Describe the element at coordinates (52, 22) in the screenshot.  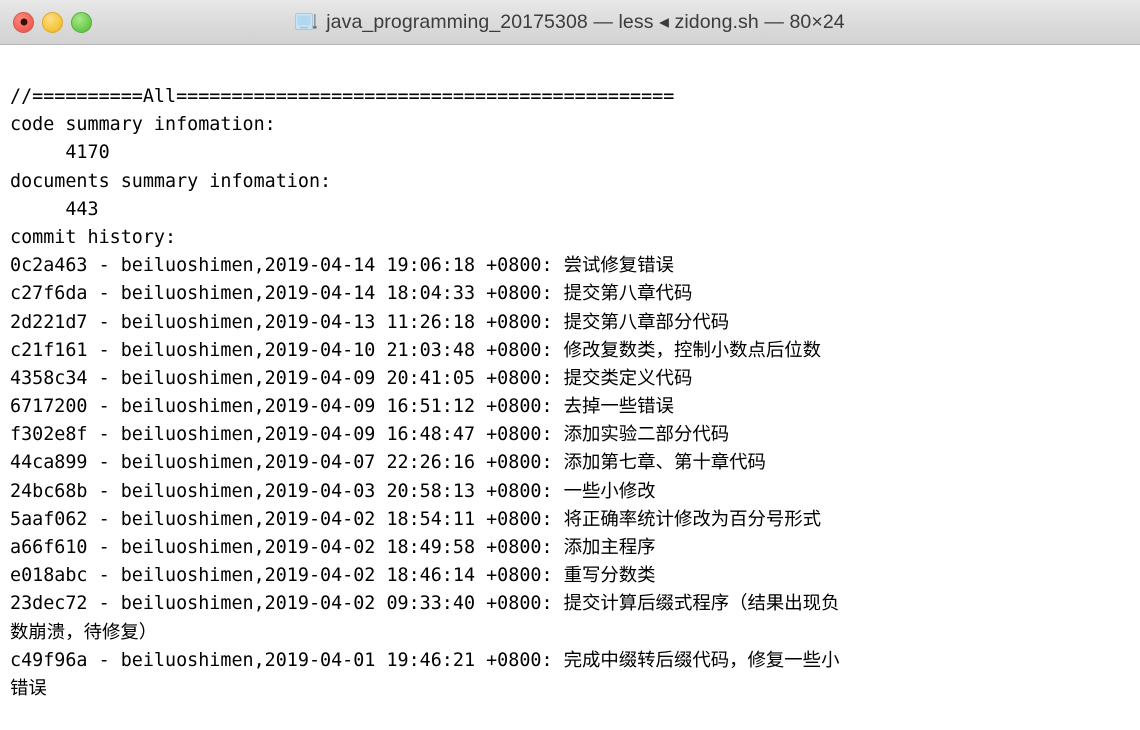
I see `minimize-button` at that location.